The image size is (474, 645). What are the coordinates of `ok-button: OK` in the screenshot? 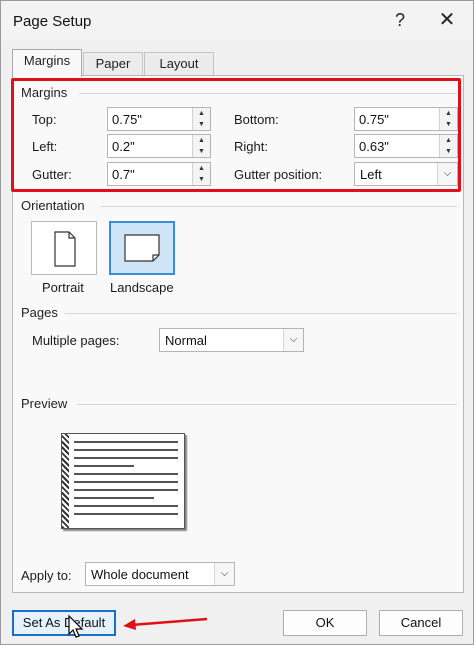 It's located at (325, 623).